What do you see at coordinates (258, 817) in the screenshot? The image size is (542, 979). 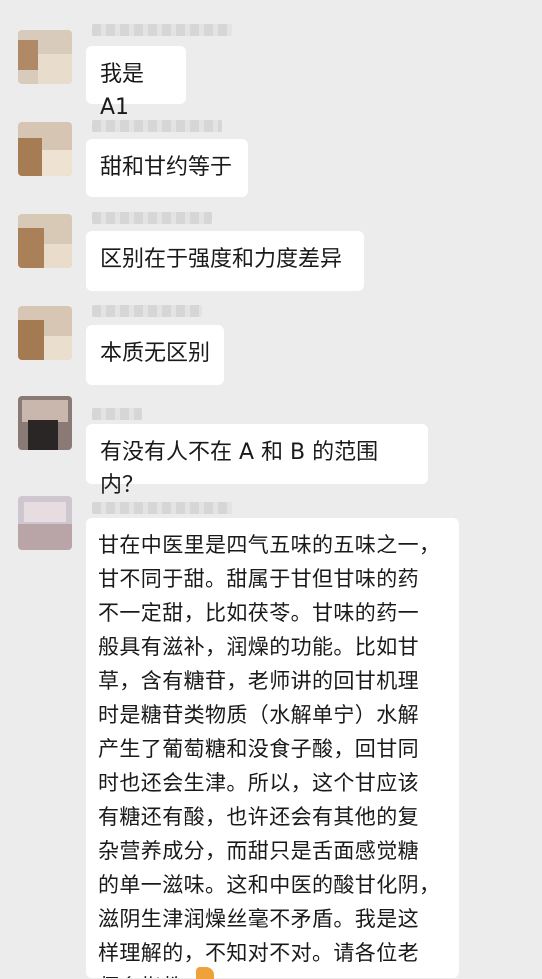 I see `message-line: 有糖还有酸，也许还会有其他的复` at bounding box center [258, 817].